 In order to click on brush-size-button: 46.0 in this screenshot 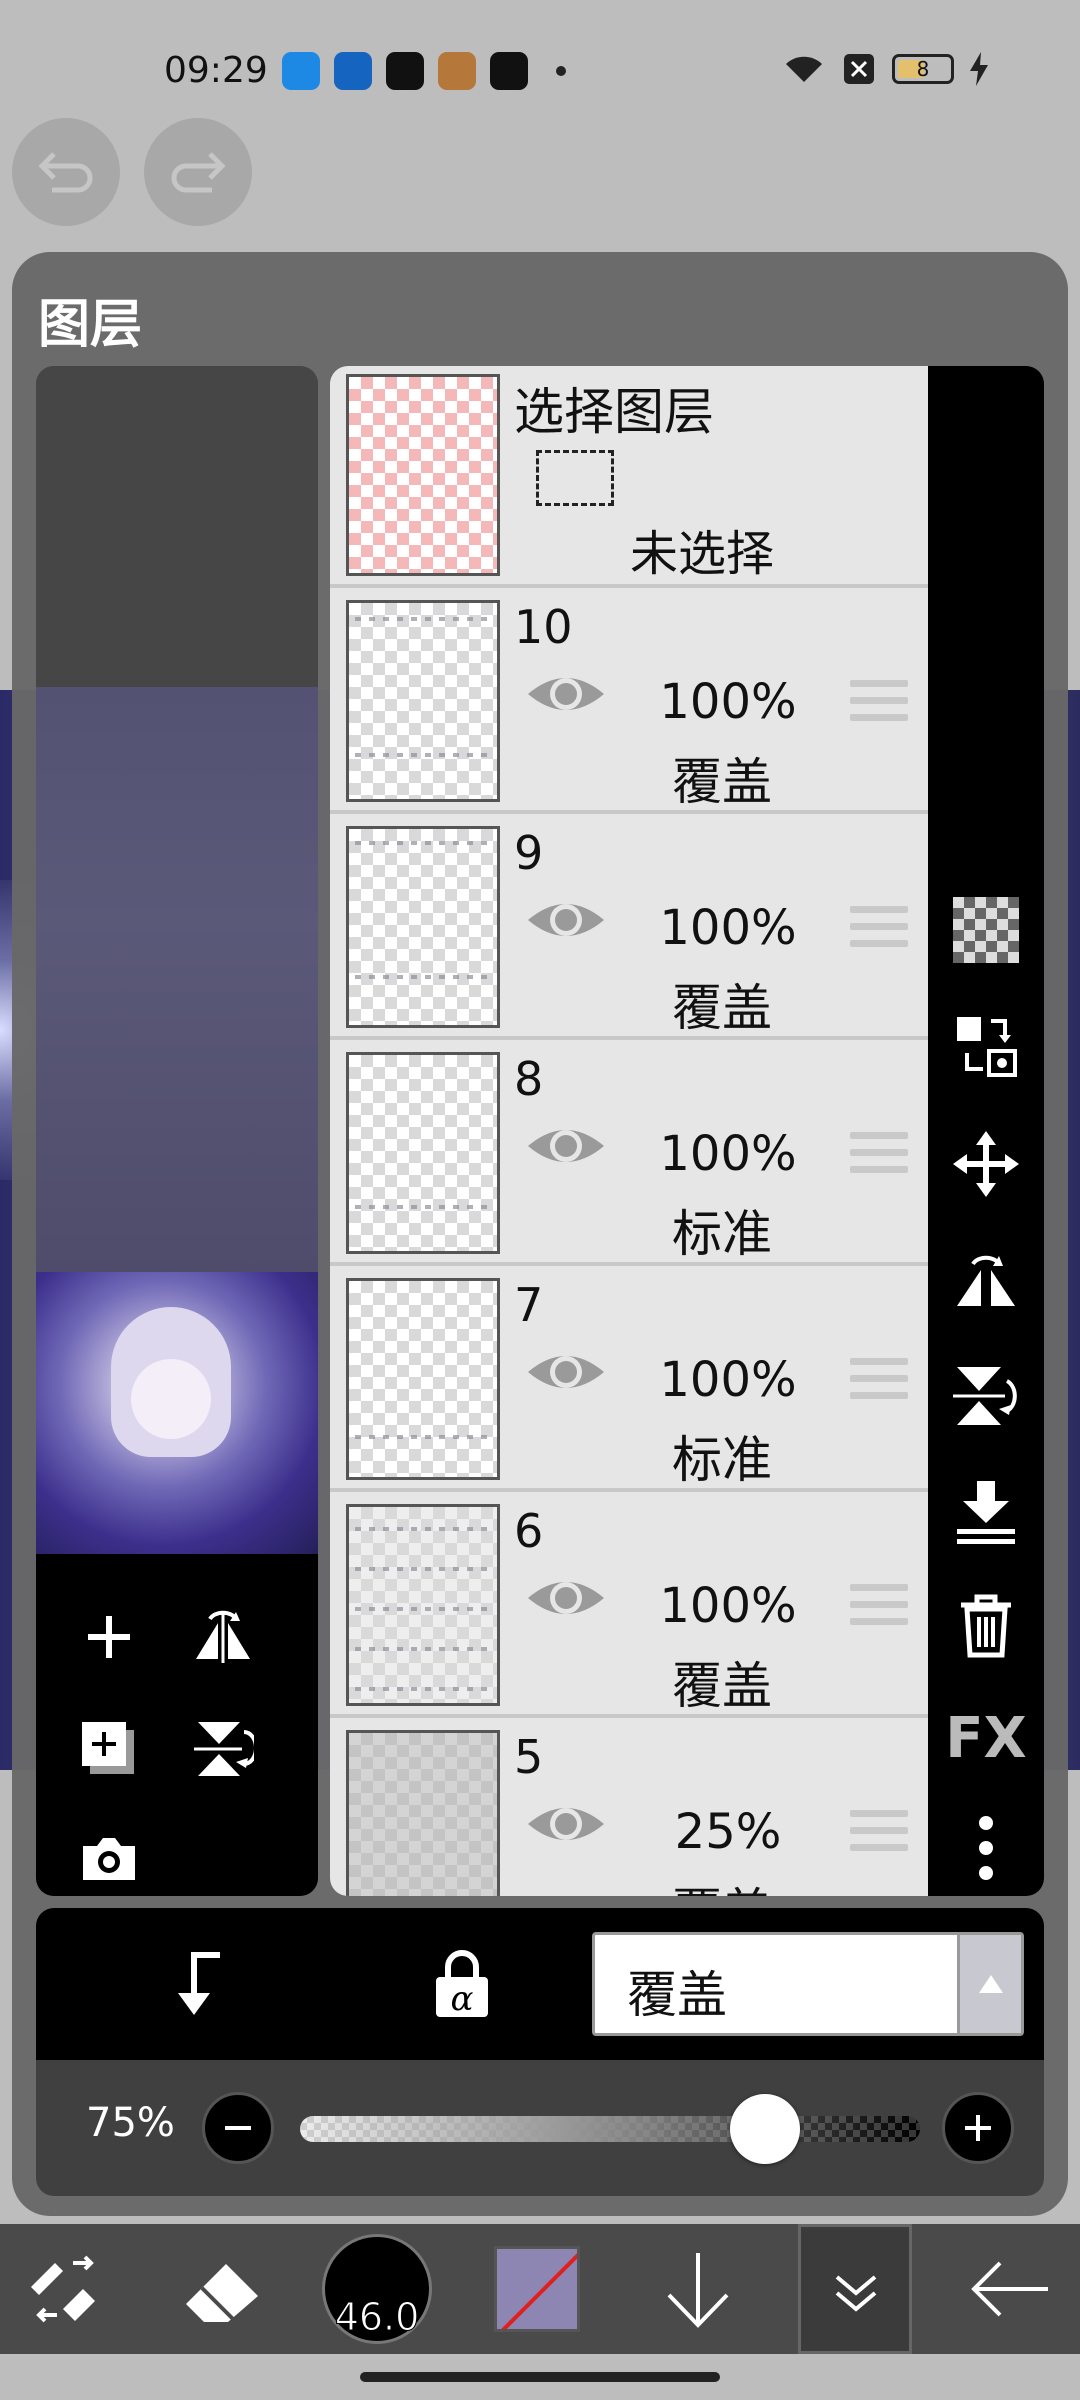, I will do `click(377, 2289)`.